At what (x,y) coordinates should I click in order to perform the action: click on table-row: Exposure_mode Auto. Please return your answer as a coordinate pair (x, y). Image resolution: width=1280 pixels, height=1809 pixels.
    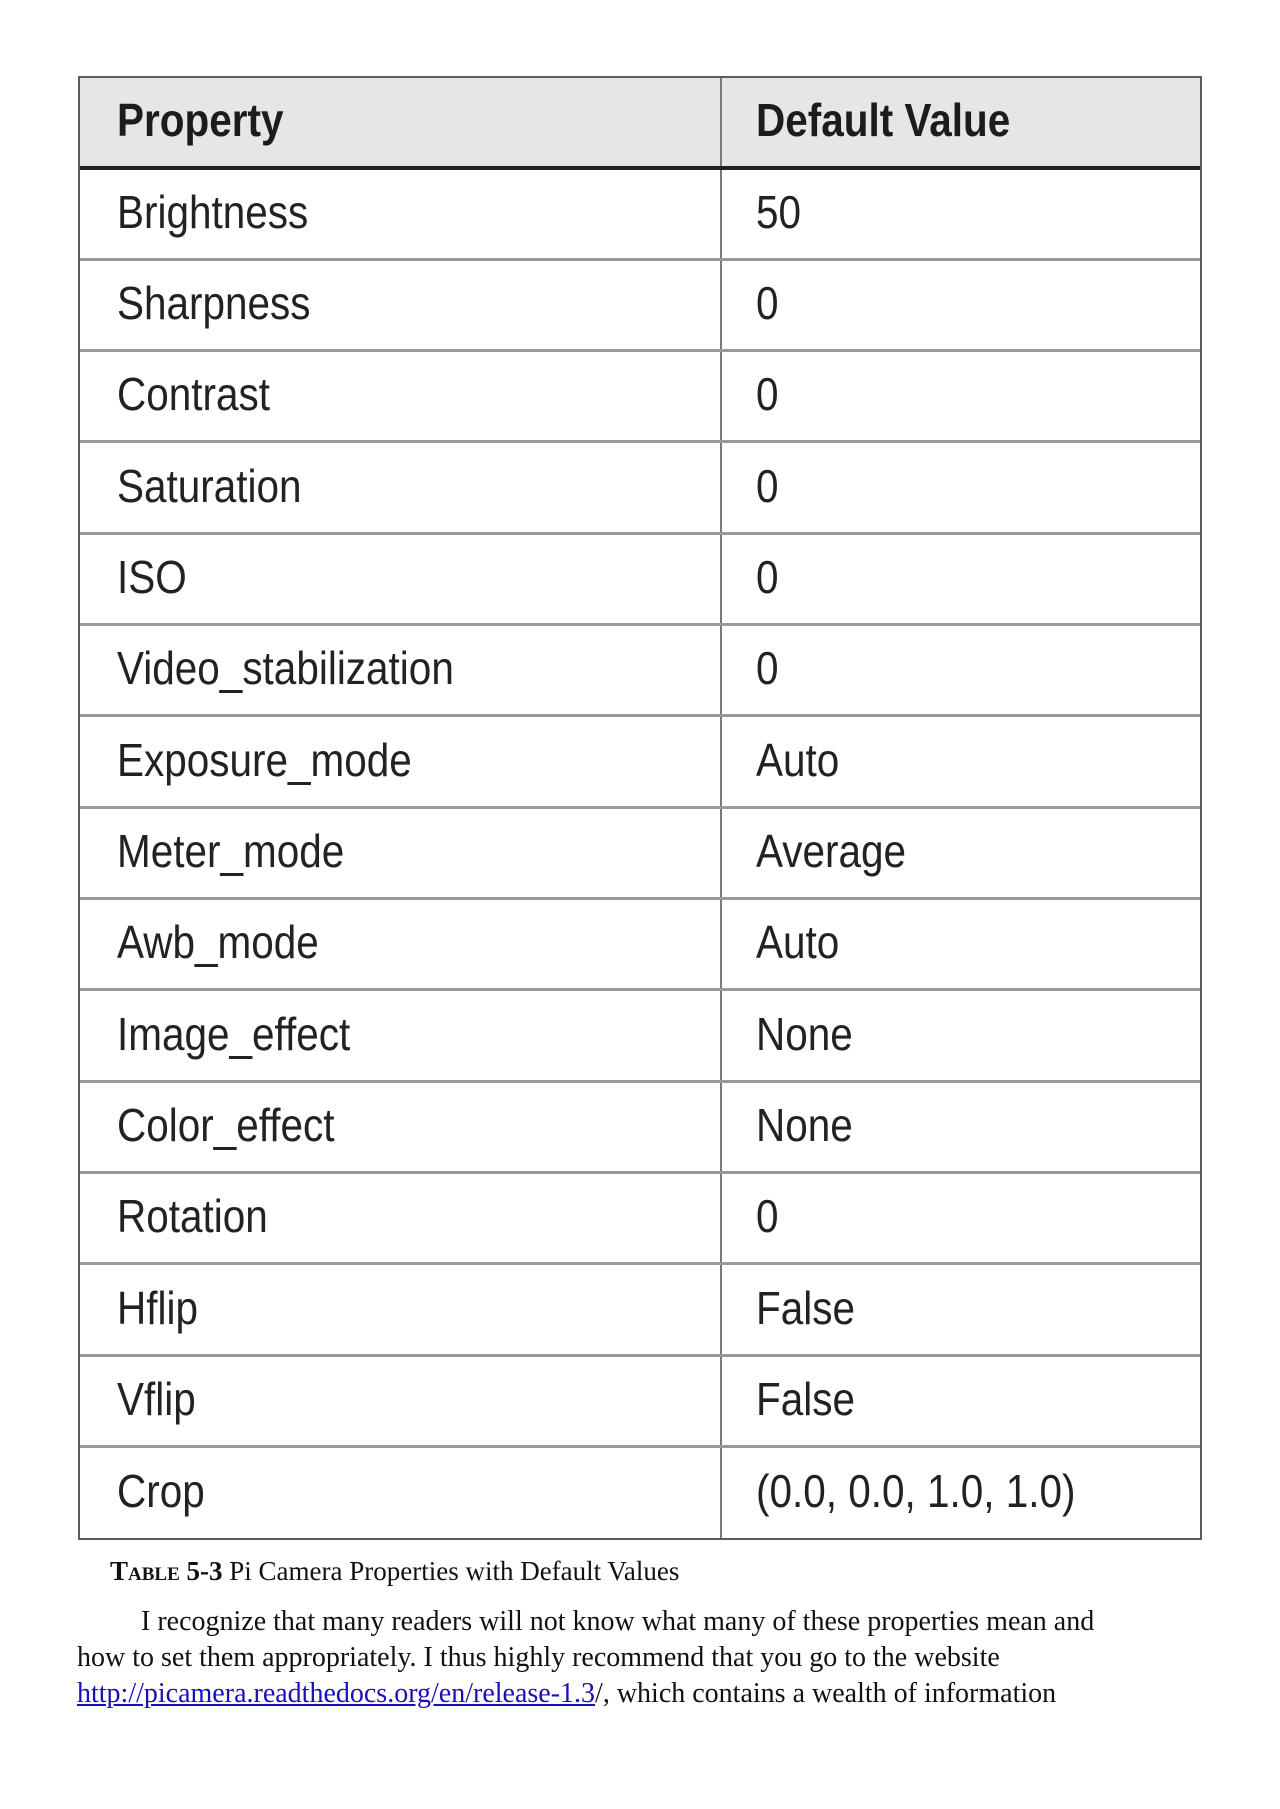
    Looking at the image, I should click on (640, 761).